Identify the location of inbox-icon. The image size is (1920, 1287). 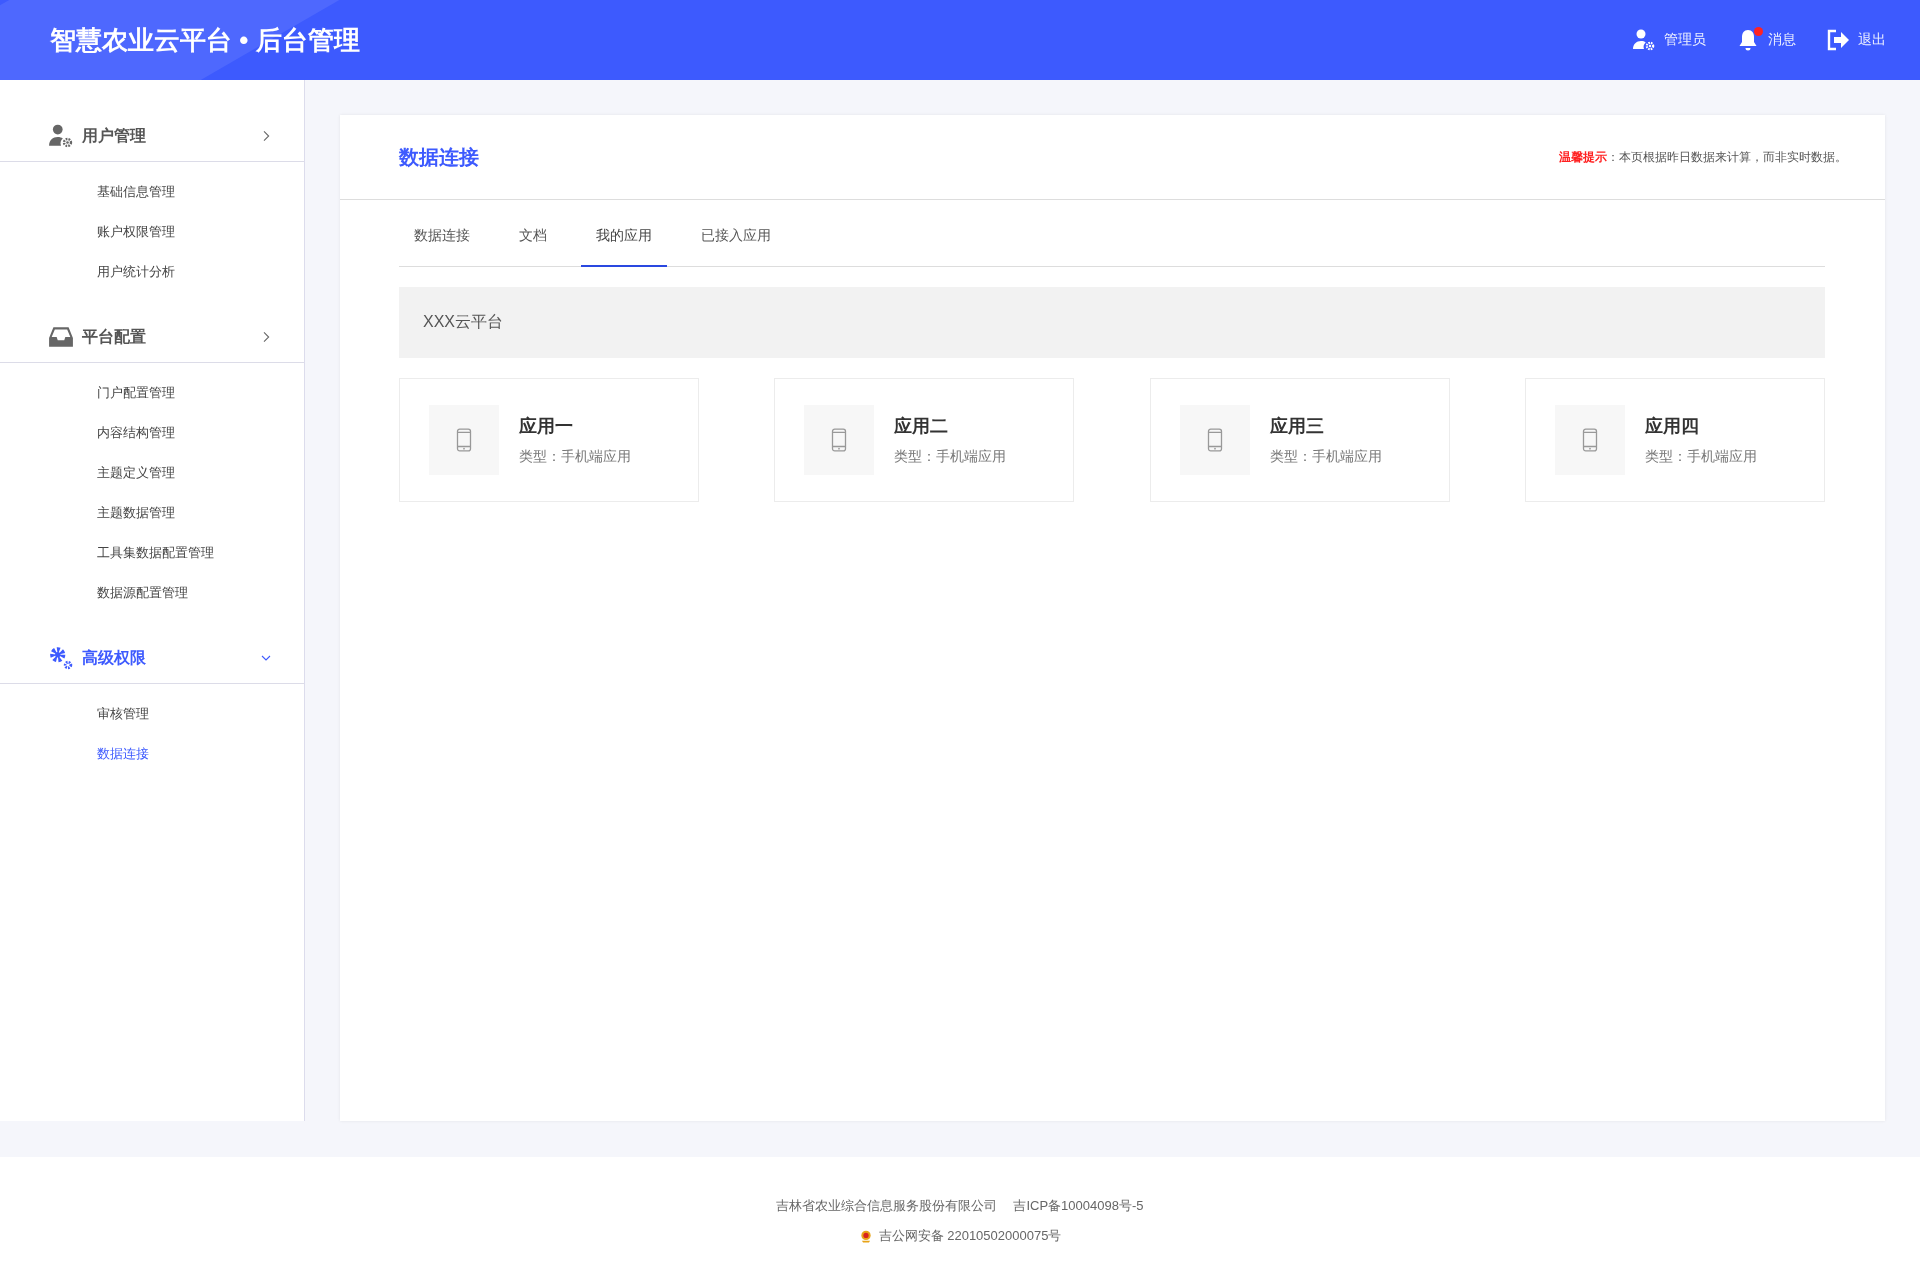
(61, 337).